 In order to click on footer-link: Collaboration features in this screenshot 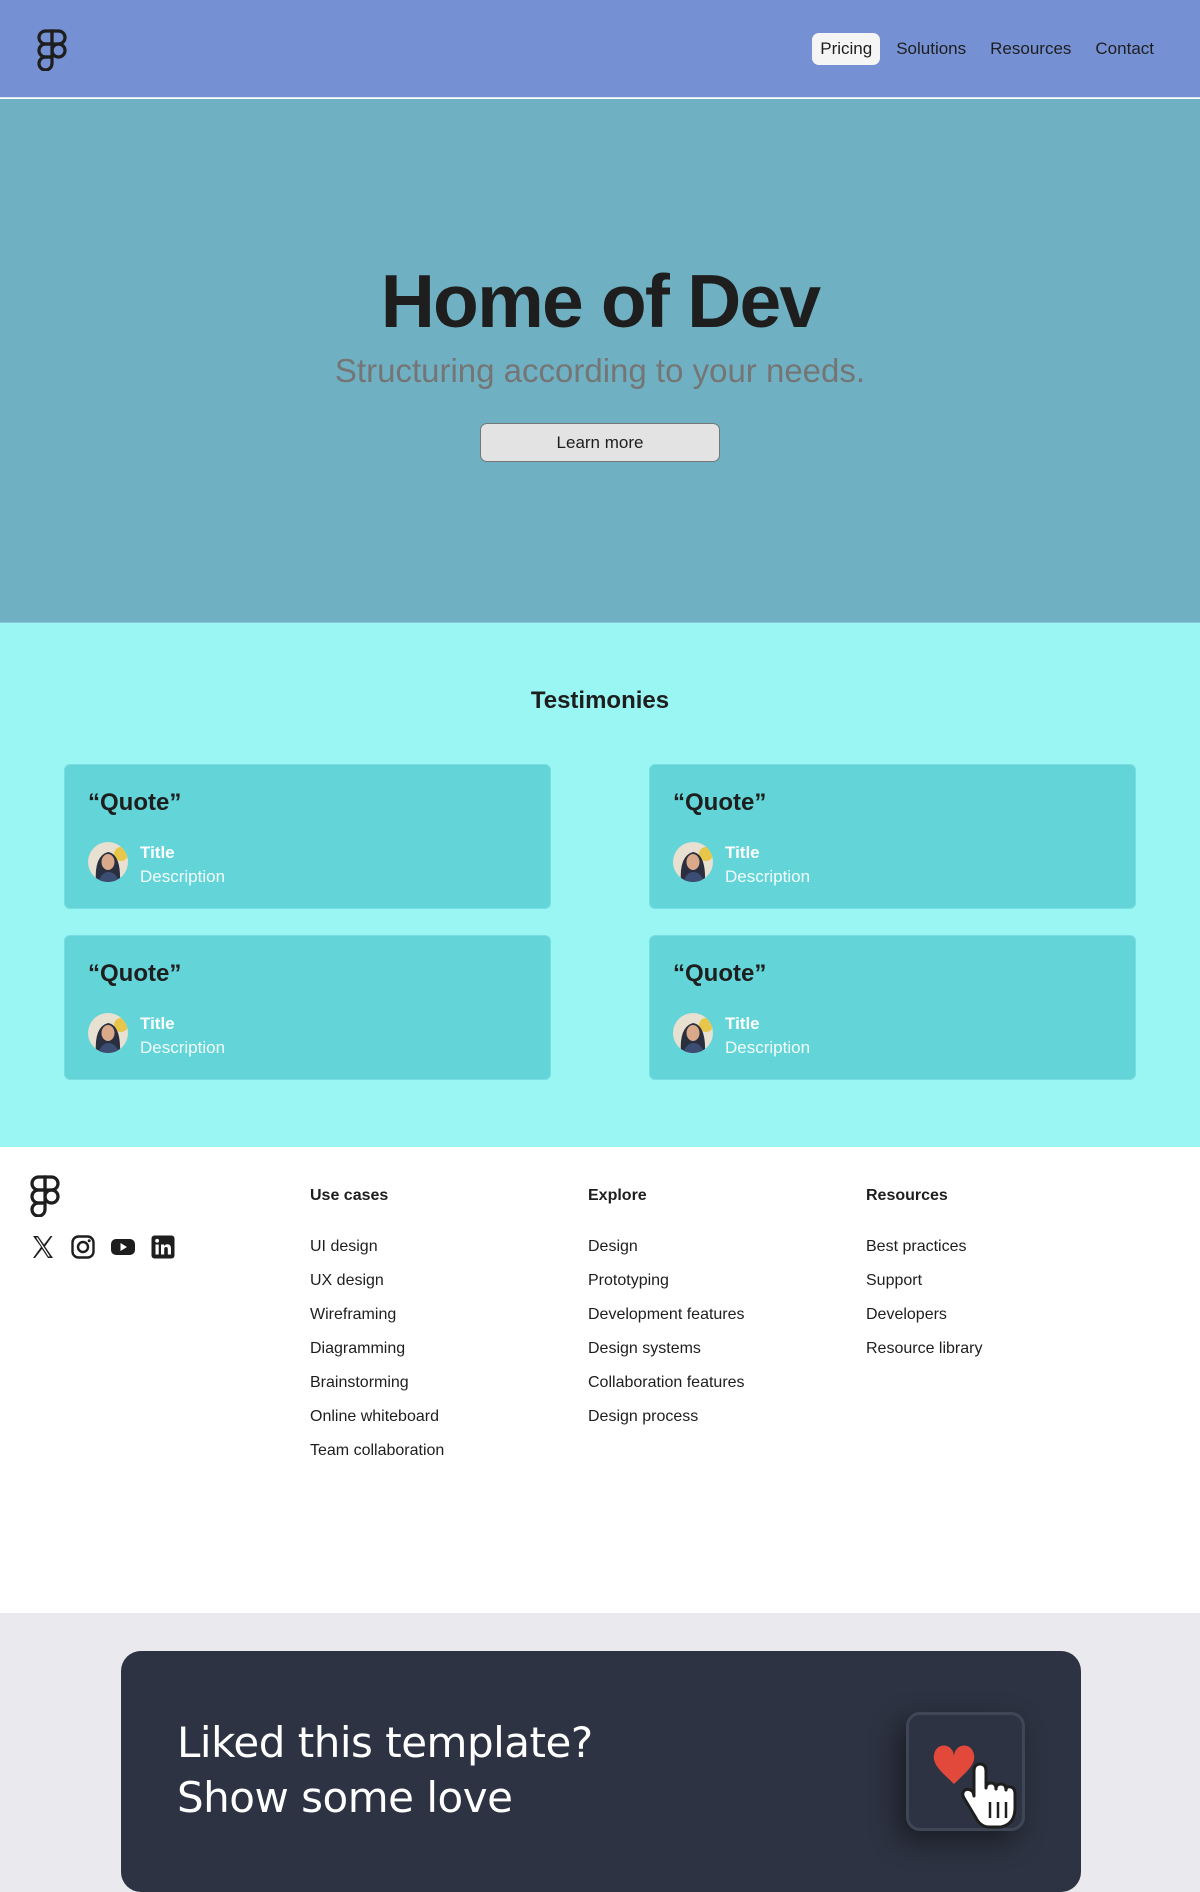, I will do `click(666, 1390)`.